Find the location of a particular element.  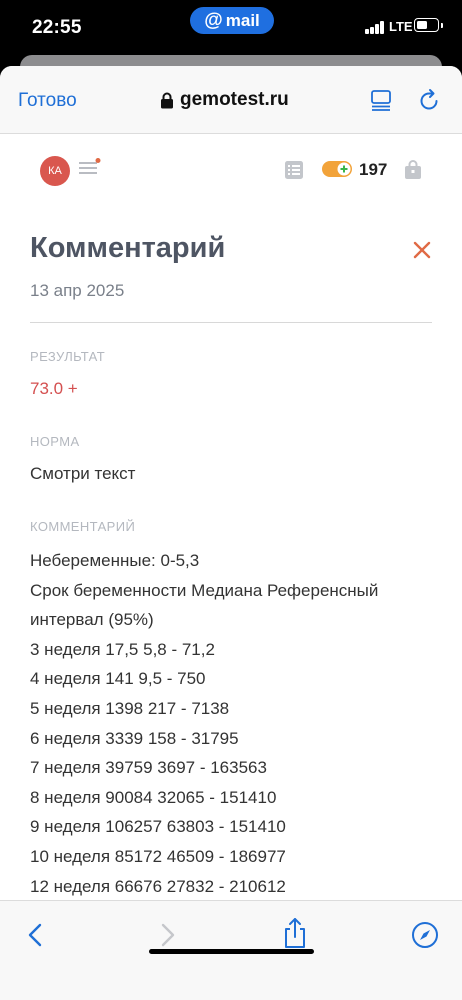

page-title: Комментарий is located at coordinates (128, 248).